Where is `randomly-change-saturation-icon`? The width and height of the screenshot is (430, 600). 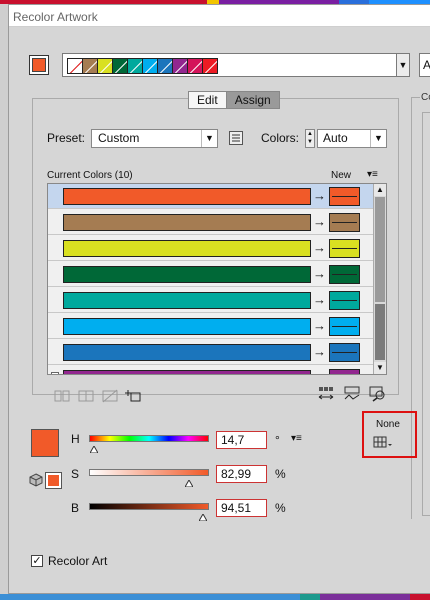
randomly-change-saturation-icon is located at coordinates (352, 394).